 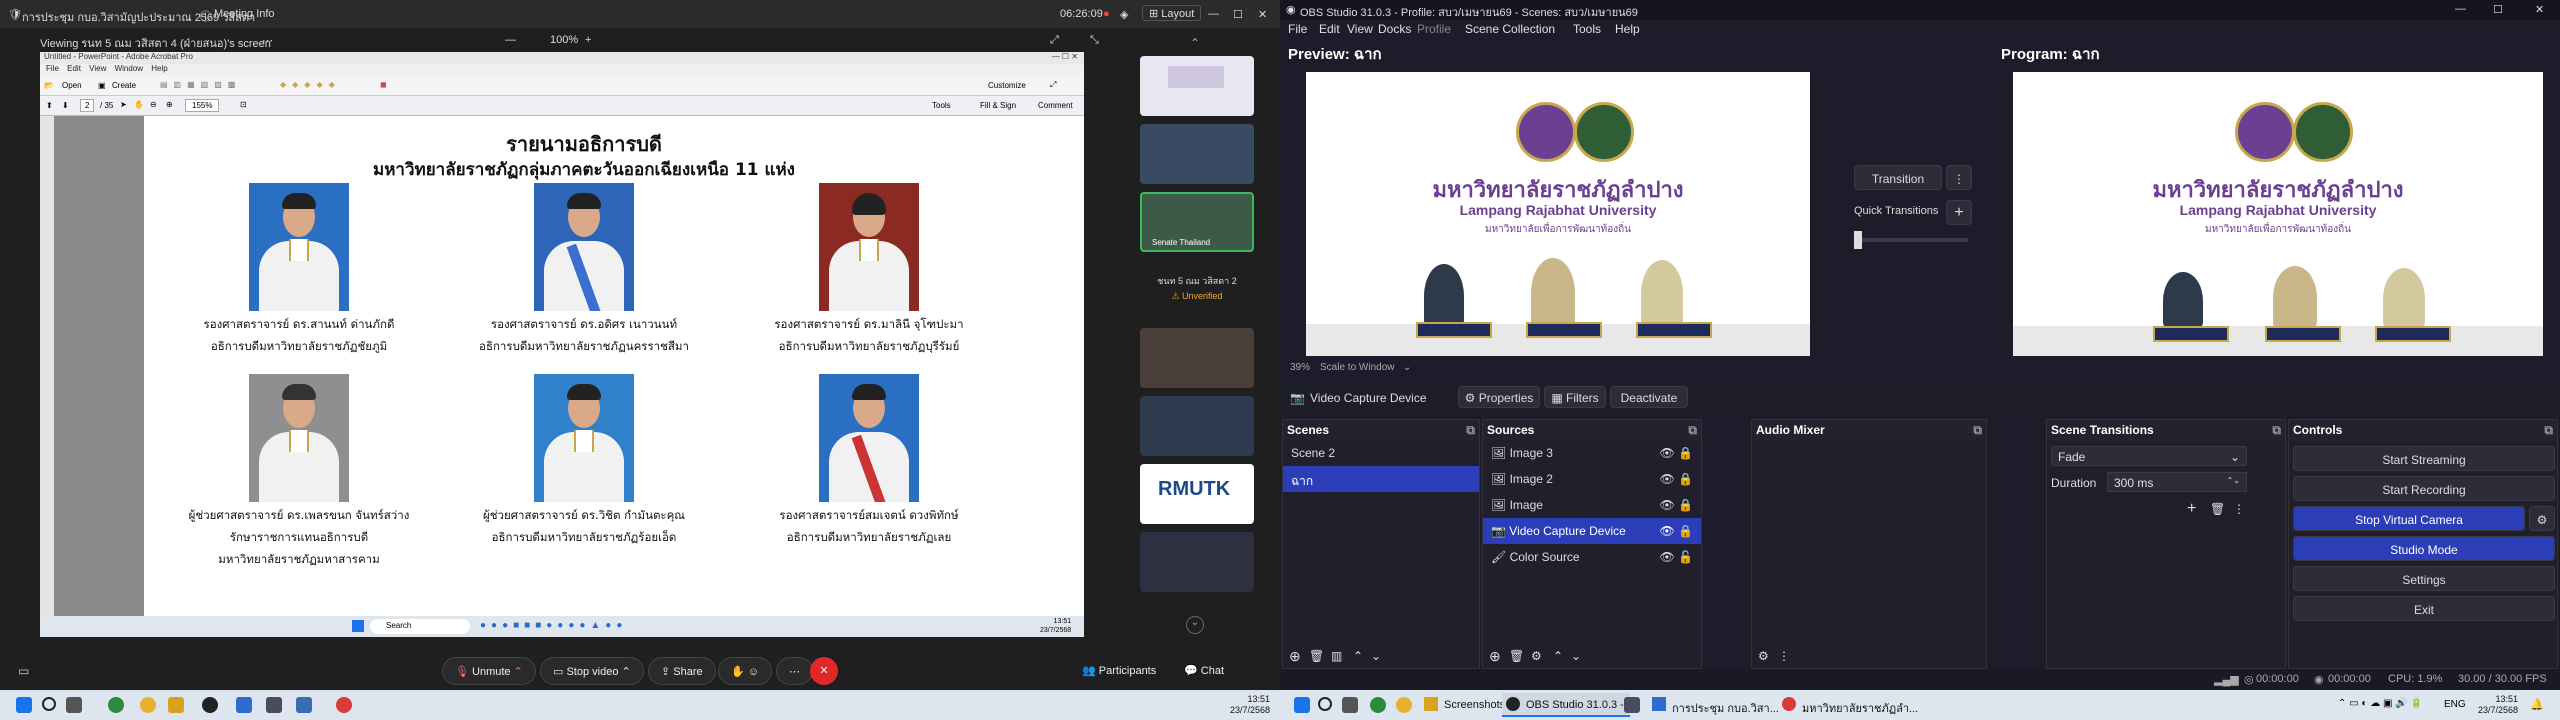 I want to click on stepper-icon: ⌃⌄, so click(x=2233, y=480).